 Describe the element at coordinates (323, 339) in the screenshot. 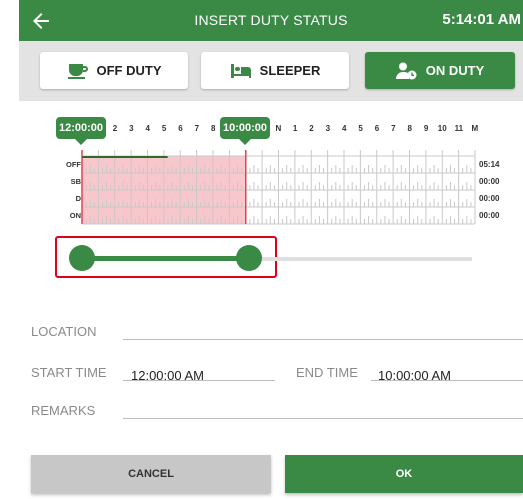

I see `location-underline` at that location.